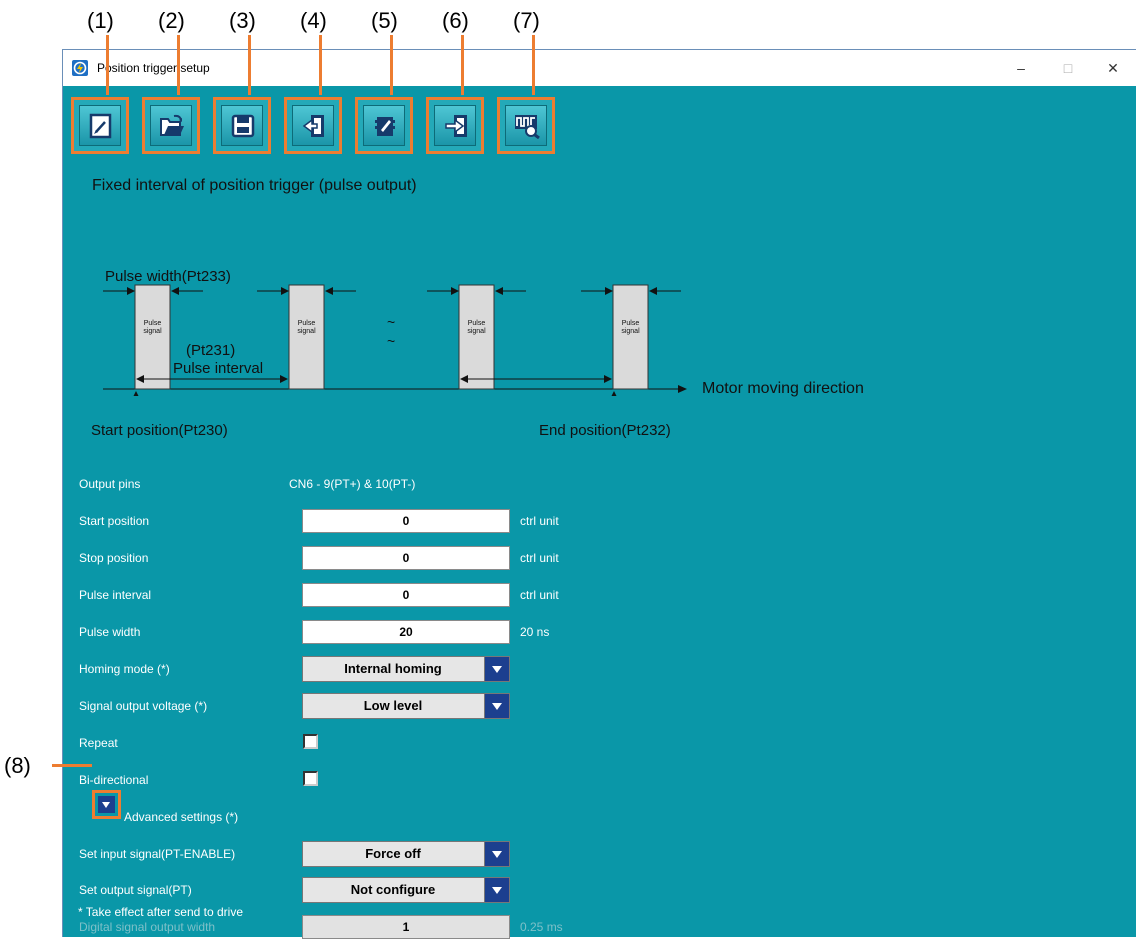 The width and height of the screenshot is (1136, 939). Describe the element at coordinates (406, 632) in the screenshot. I see `pulse-width-input: 20` at that location.